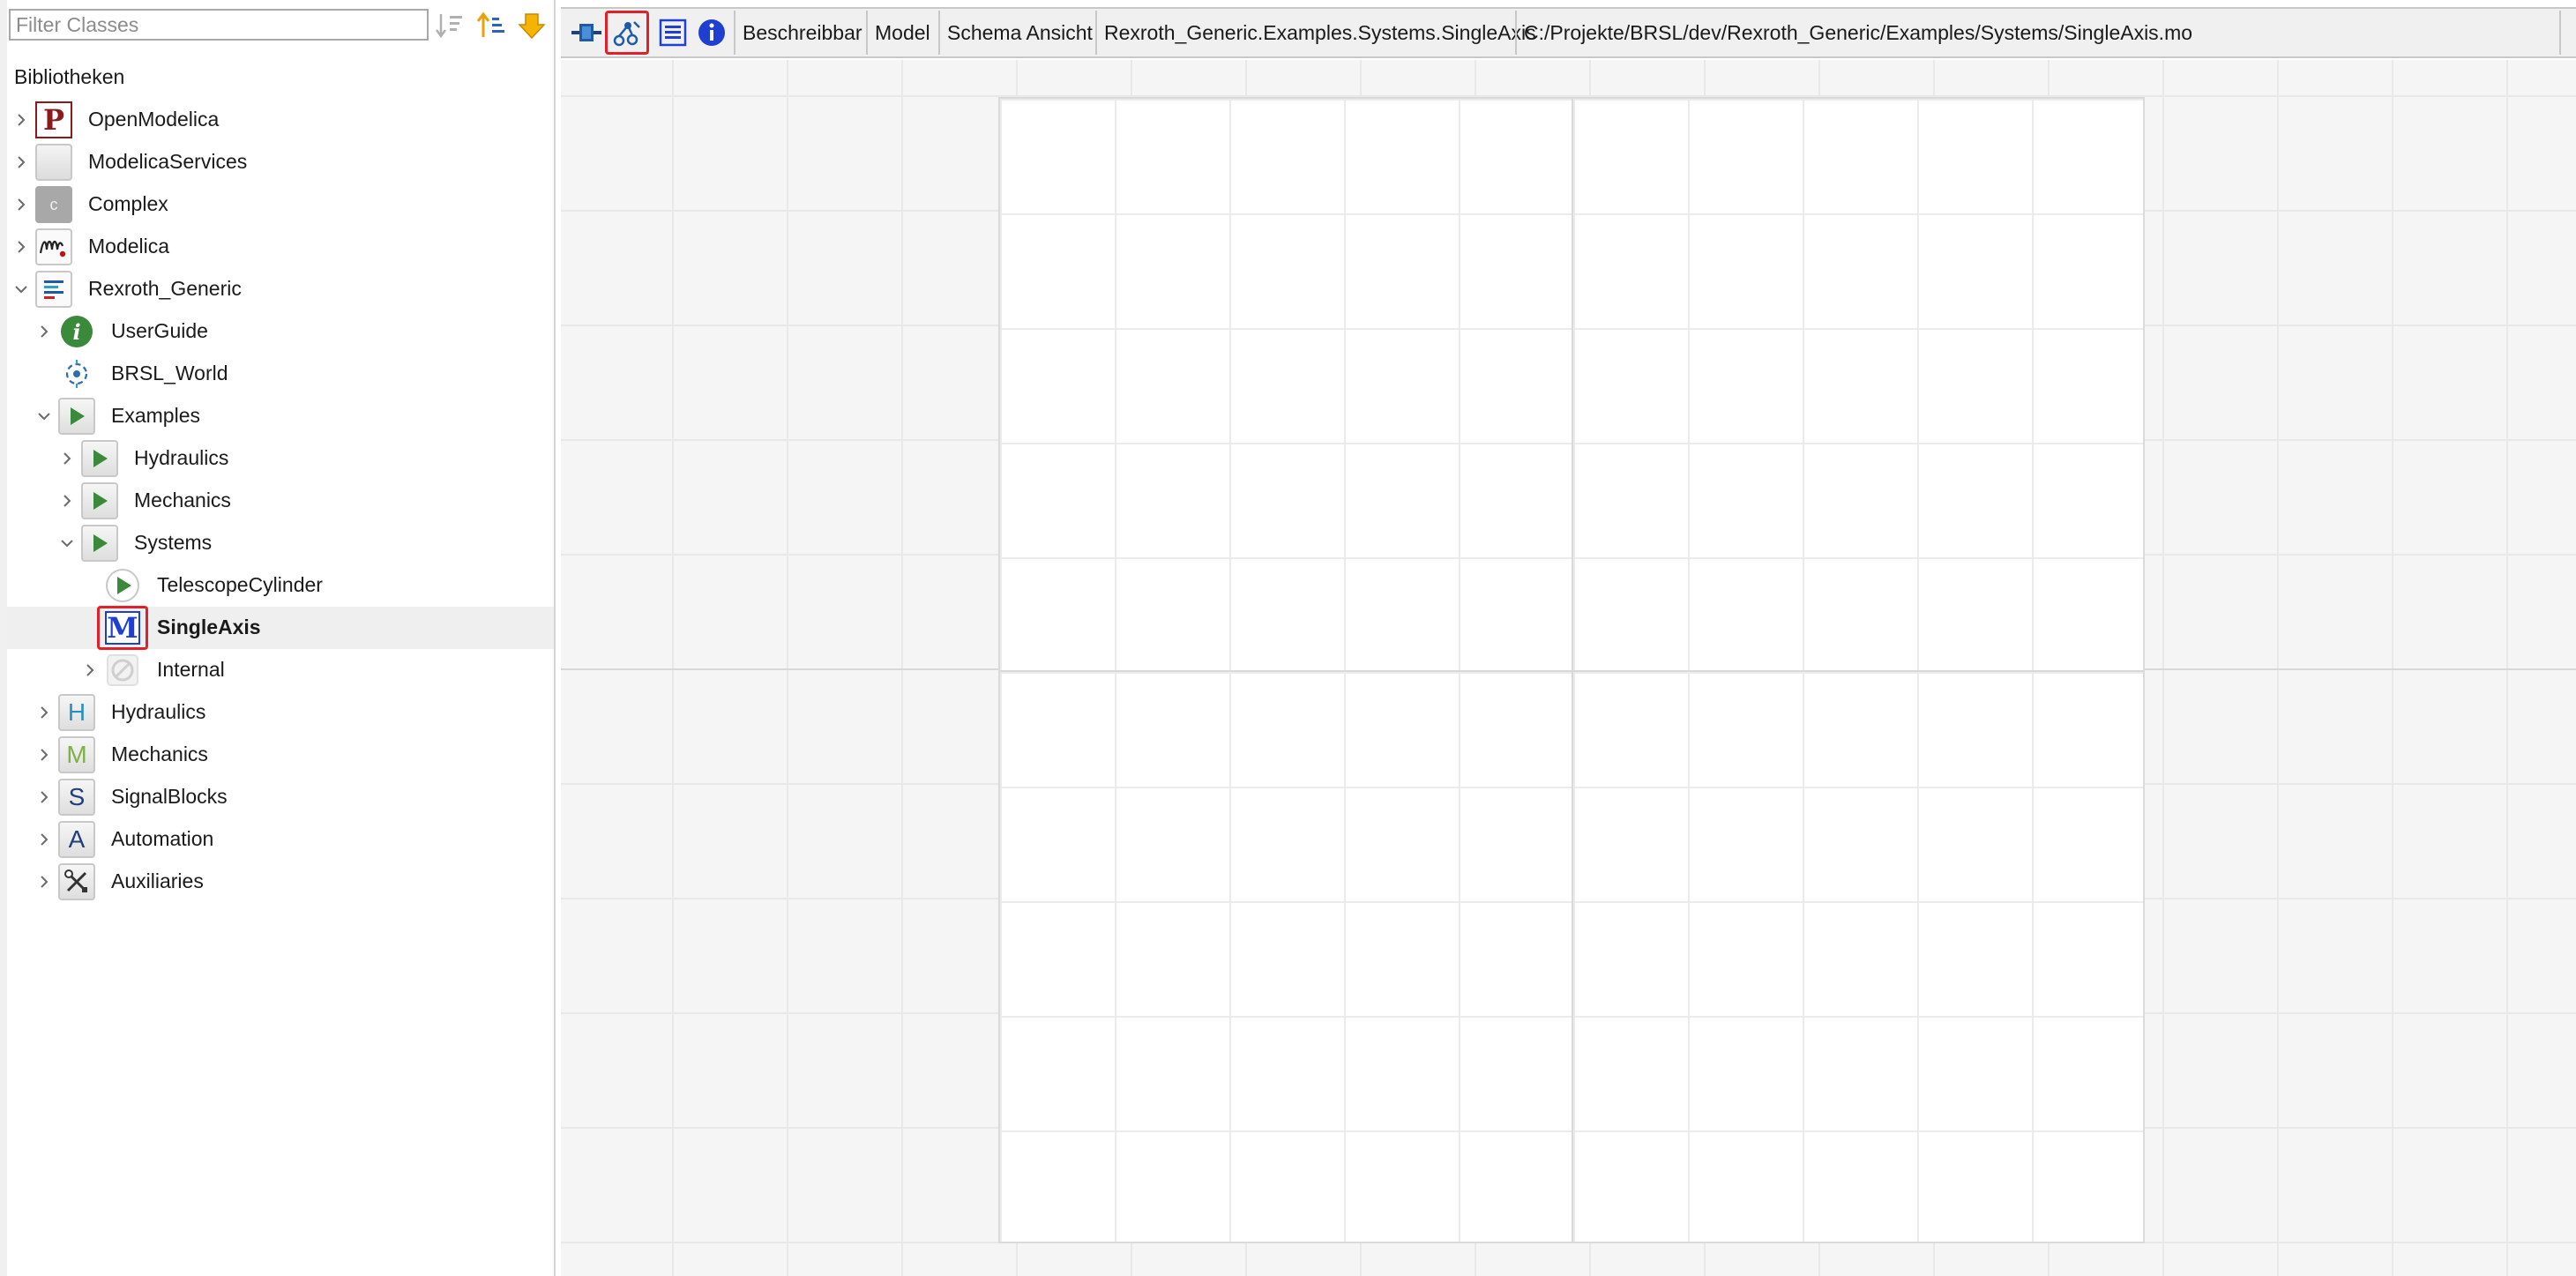 The height and width of the screenshot is (1276, 2576). Describe the element at coordinates (76, 373) in the screenshot. I see `world-model-icon` at that location.